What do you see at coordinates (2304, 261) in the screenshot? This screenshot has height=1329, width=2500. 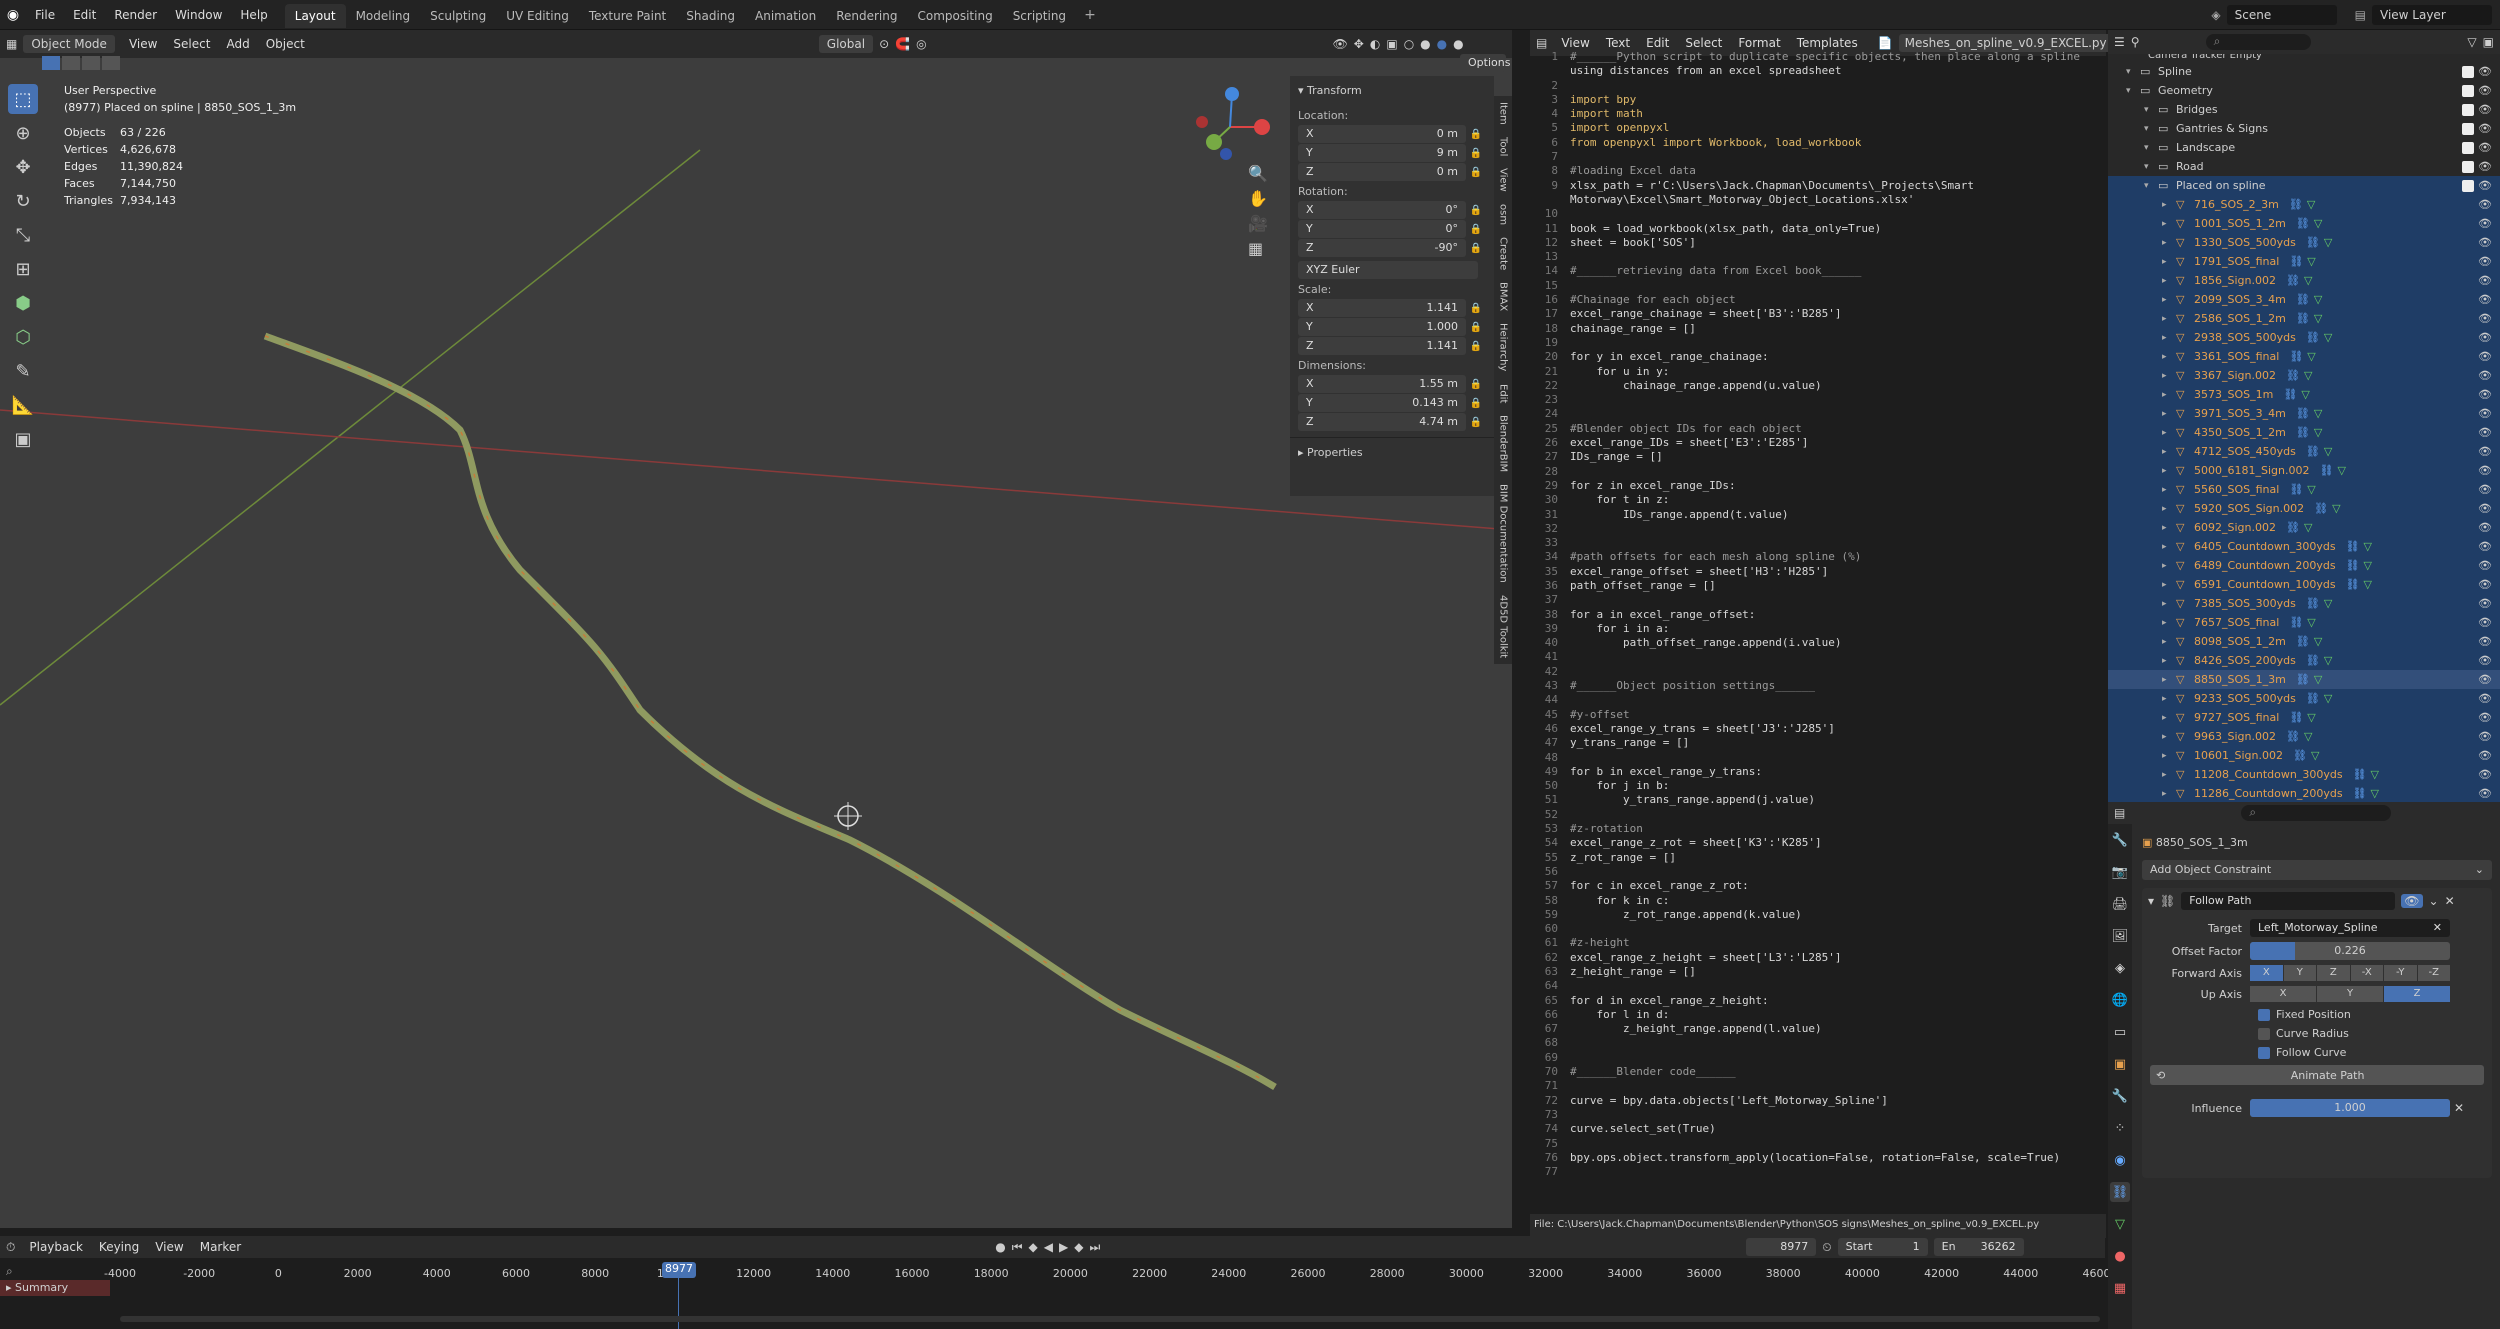 I see `outliner-object-row: ▸ ▽ 1791_SOS_final ⛓ ▽ 👁` at bounding box center [2304, 261].